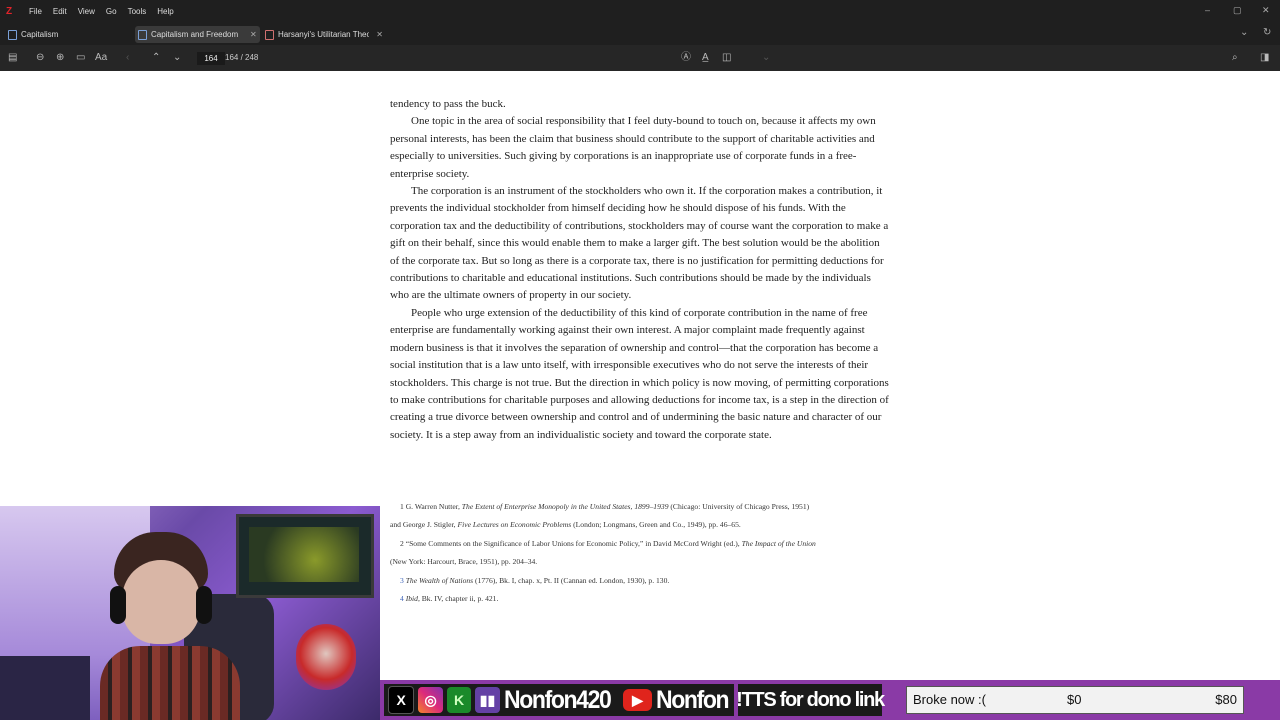 The height and width of the screenshot is (720, 1280). I want to click on kick-icon: K, so click(459, 700).